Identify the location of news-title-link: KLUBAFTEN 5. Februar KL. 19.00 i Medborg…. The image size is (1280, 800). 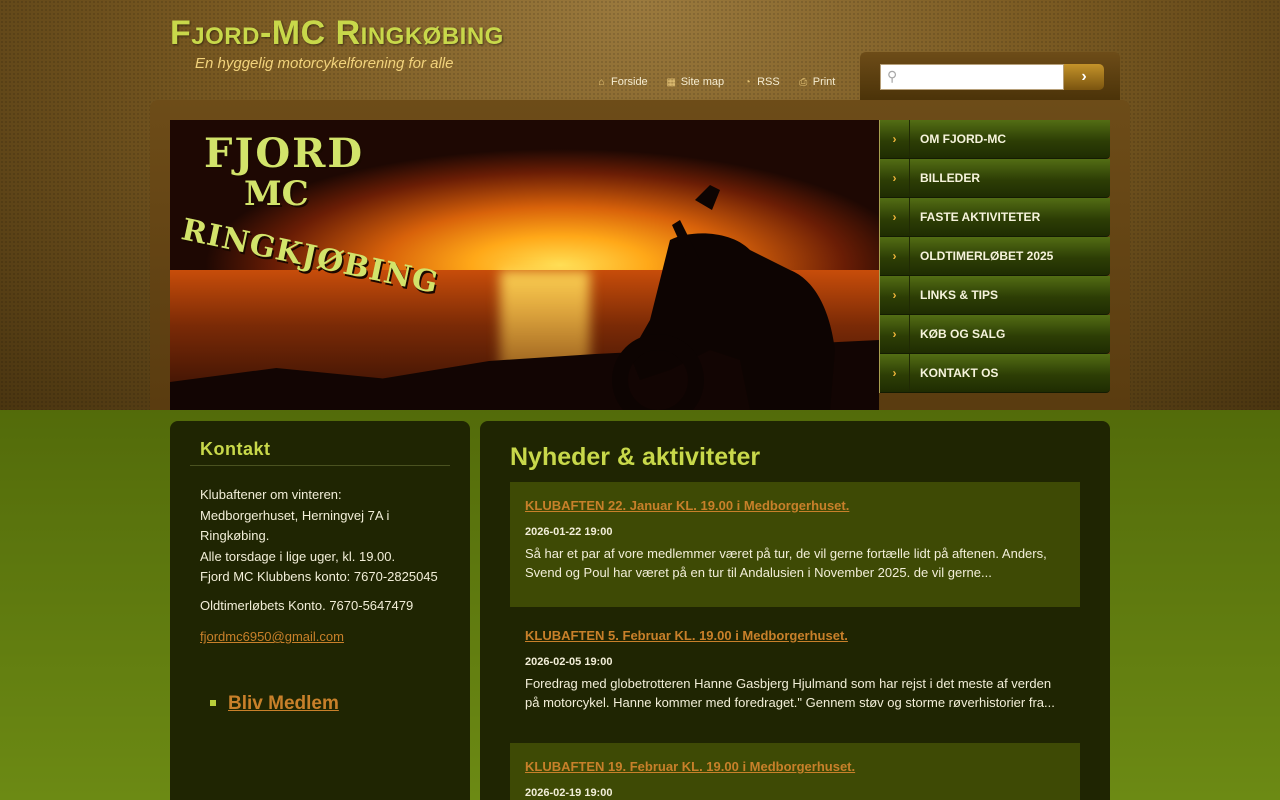
(686, 635).